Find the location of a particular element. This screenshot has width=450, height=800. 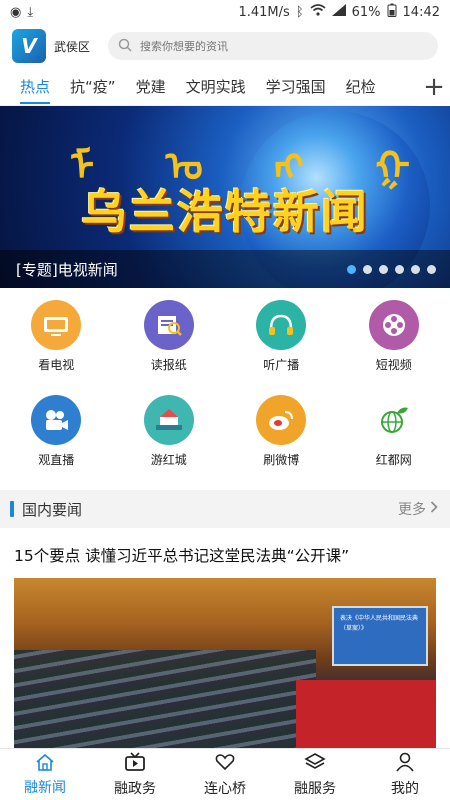

clock: 14:42 is located at coordinates (421, 12).